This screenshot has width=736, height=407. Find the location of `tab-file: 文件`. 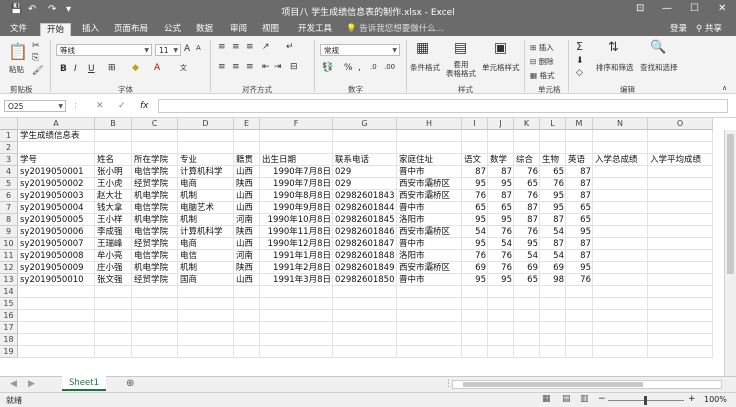

tab-file: 文件 is located at coordinates (18, 29).